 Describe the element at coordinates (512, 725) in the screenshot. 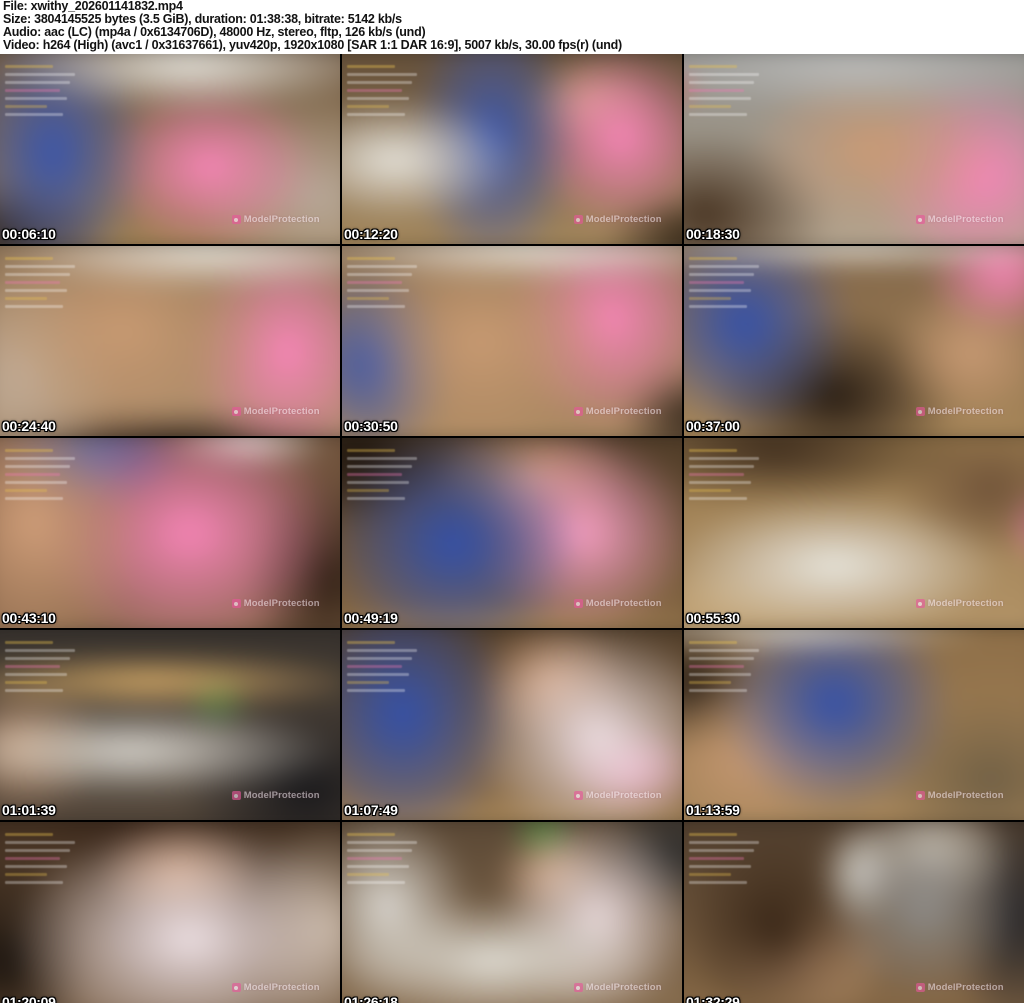

I see `video-thumbnail: ModelProtection 01:07:49` at that location.